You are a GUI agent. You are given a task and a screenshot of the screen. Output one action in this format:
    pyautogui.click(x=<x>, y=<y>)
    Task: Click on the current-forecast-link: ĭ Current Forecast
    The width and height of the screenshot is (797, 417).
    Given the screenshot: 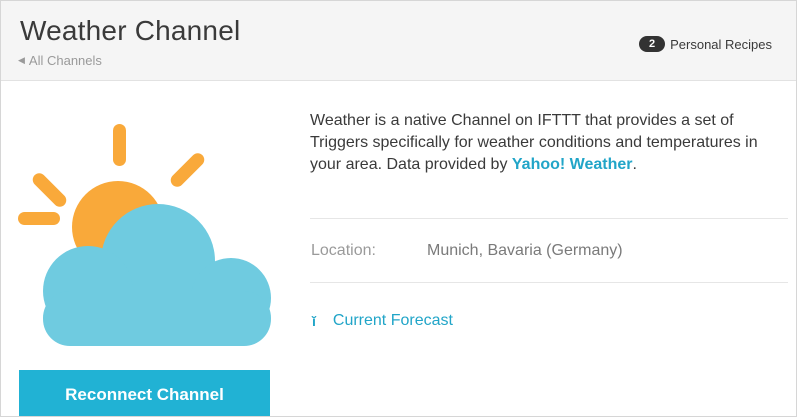 What is the action you would take?
    pyautogui.click(x=382, y=321)
    